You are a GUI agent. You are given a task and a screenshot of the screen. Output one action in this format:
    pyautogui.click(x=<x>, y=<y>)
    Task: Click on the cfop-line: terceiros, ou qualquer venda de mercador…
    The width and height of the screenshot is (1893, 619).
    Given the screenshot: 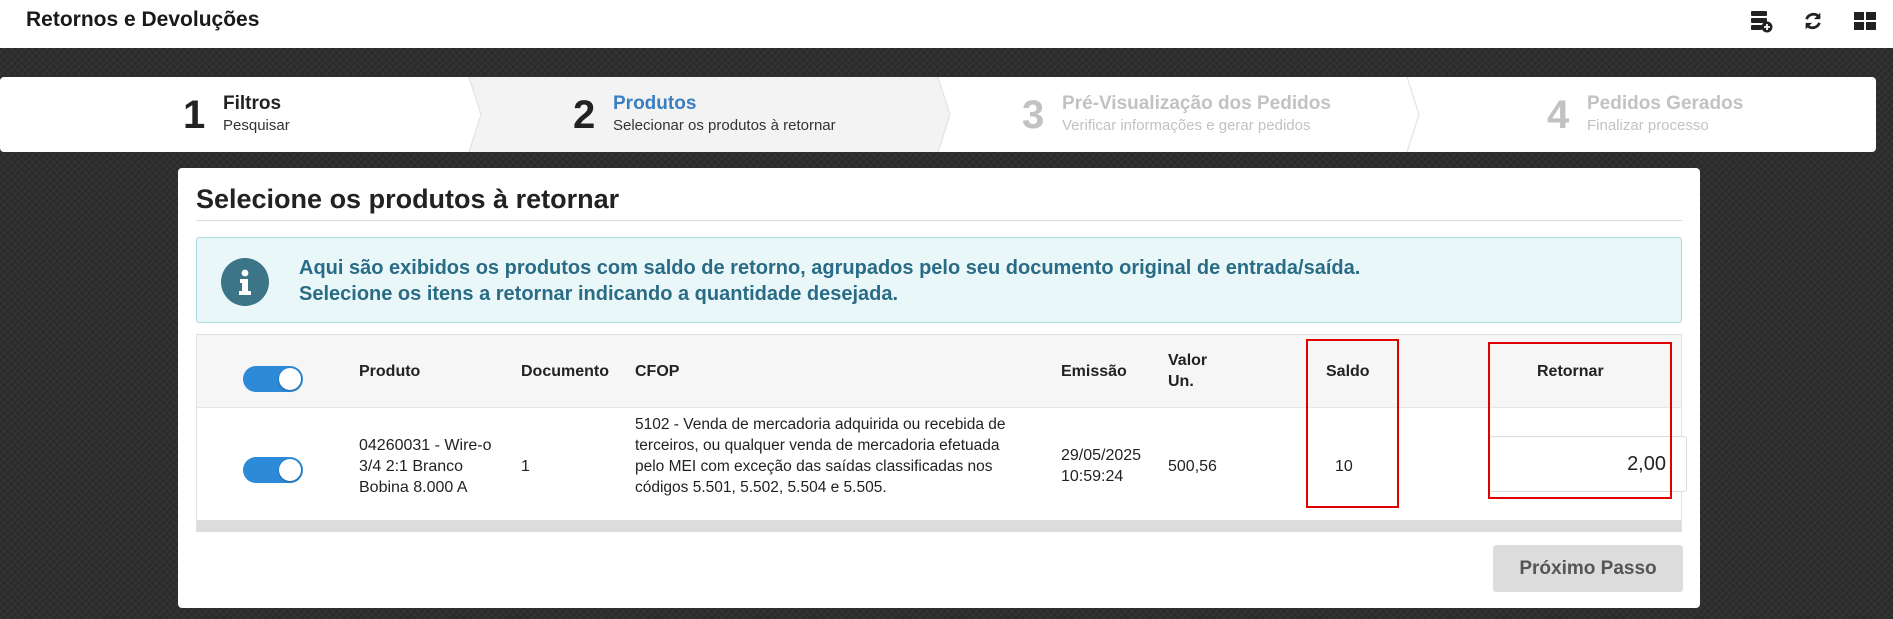 What is the action you would take?
    pyautogui.click(x=817, y=445)
    